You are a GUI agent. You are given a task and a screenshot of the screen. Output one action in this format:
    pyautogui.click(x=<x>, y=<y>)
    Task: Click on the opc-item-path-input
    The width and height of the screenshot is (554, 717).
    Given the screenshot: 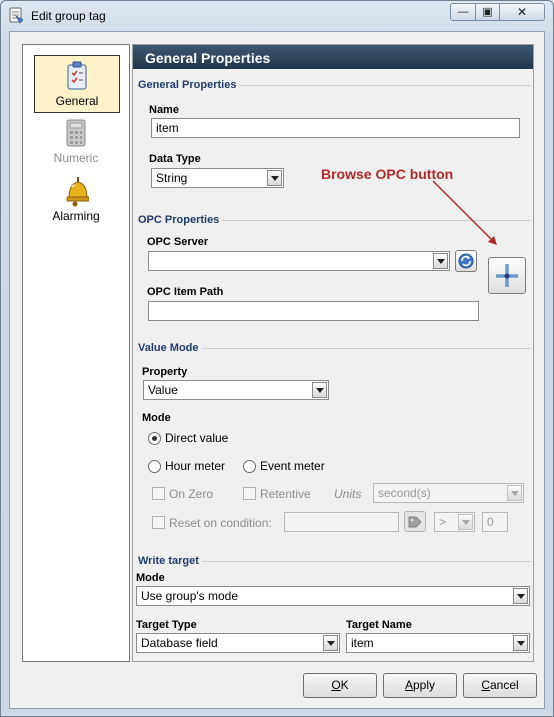 What is the action you would take?
    pyautogui.click(x=313, y=311)
    